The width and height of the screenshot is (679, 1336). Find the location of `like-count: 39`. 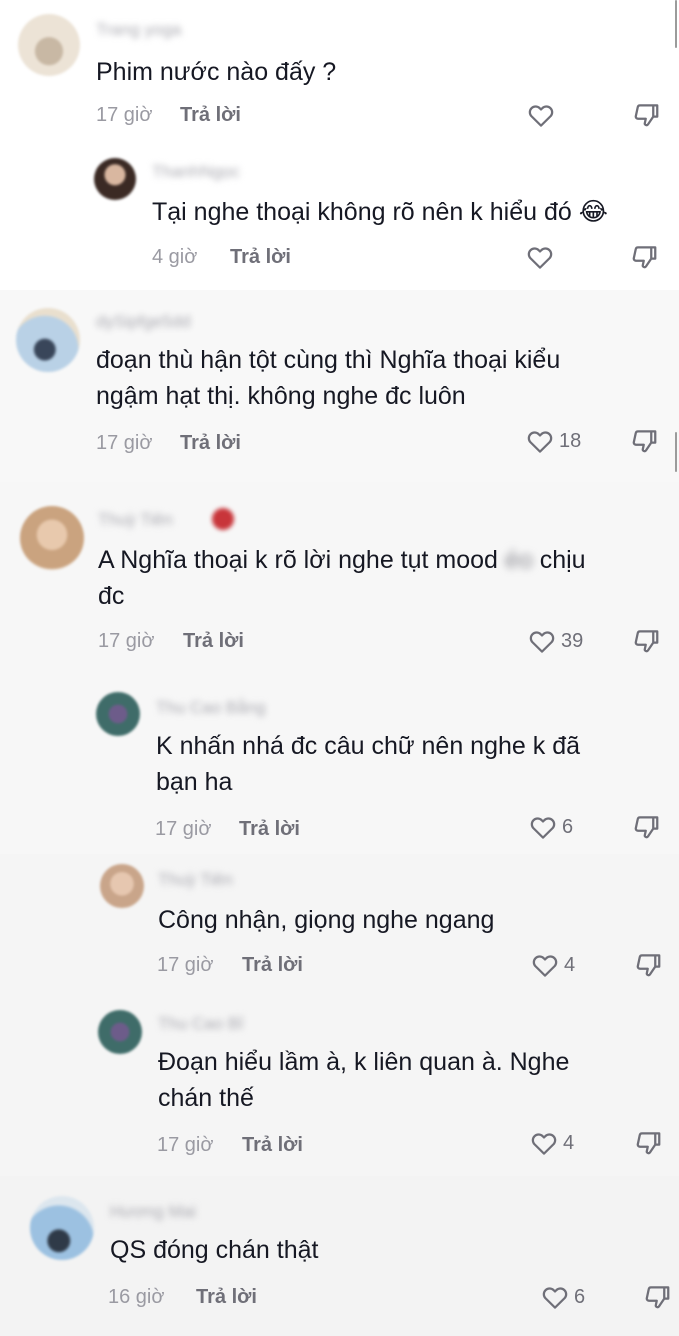

like-count: 39 is located at coordinates (572, 640).